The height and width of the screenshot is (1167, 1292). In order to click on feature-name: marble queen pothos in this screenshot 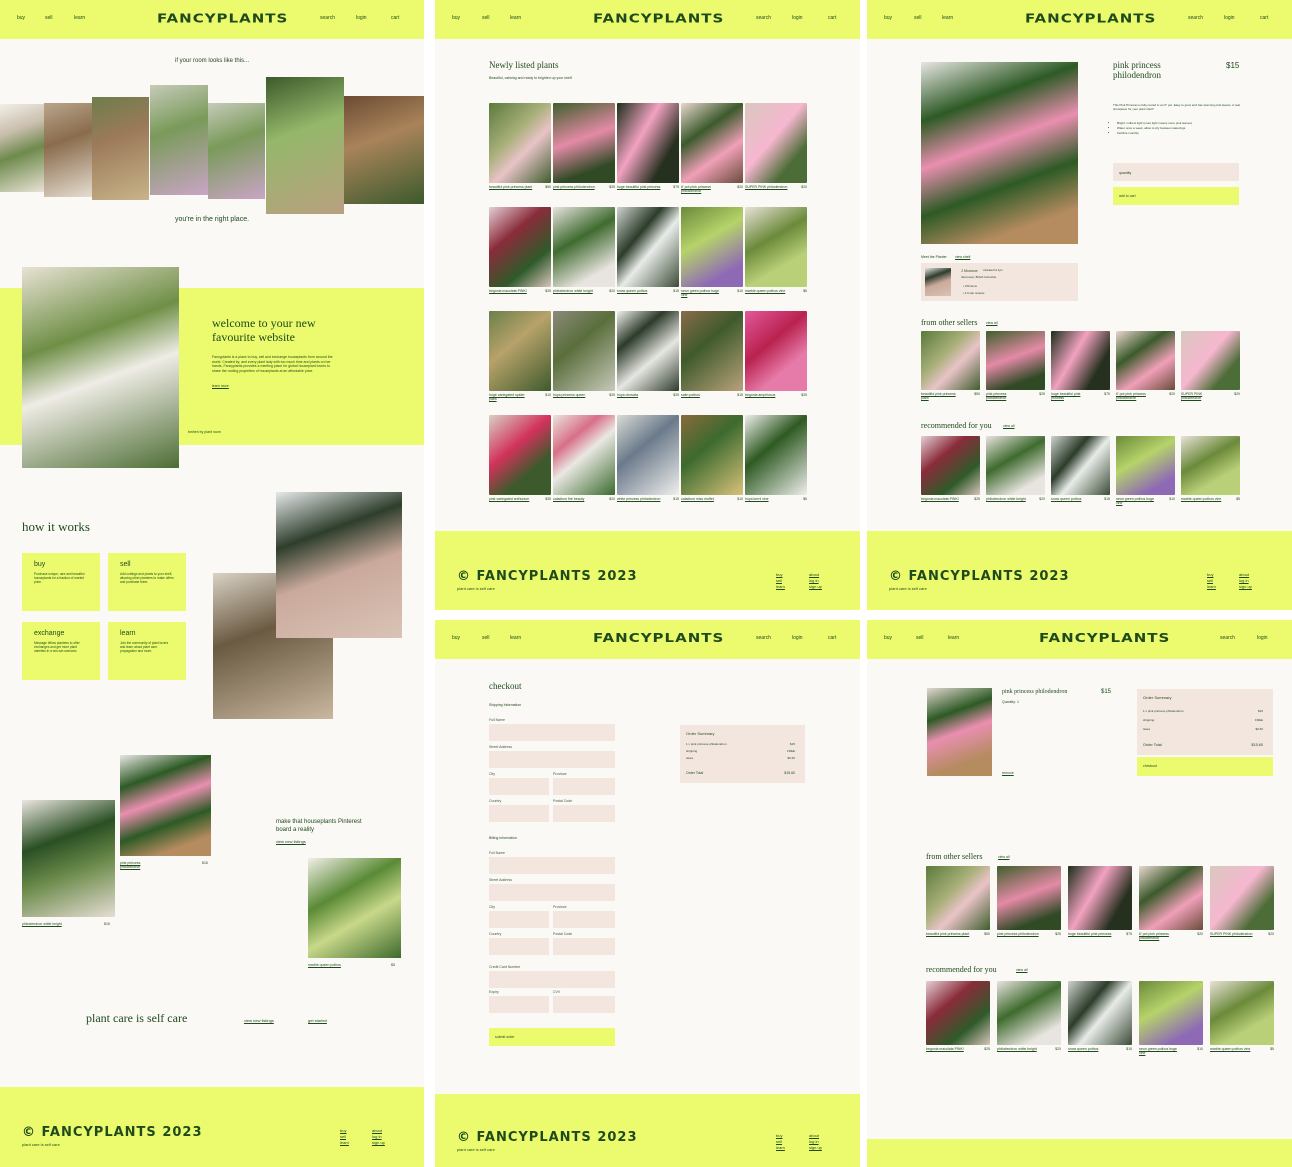, I will do `click(328, 965)`.